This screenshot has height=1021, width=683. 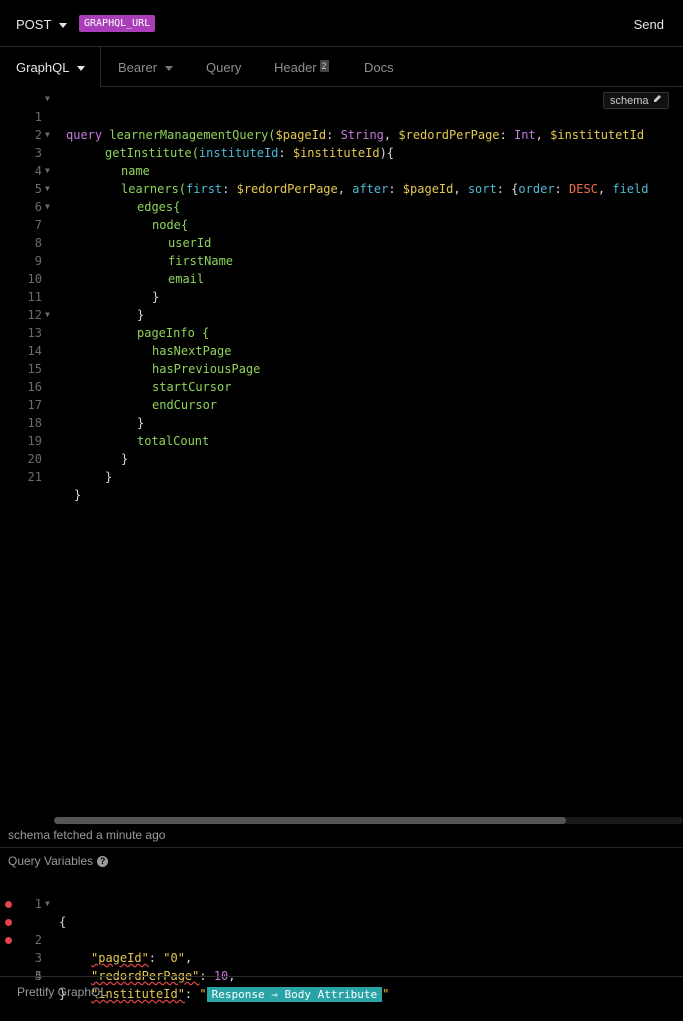 I want to click on tab-label: Query, so click(x=224, y=67).